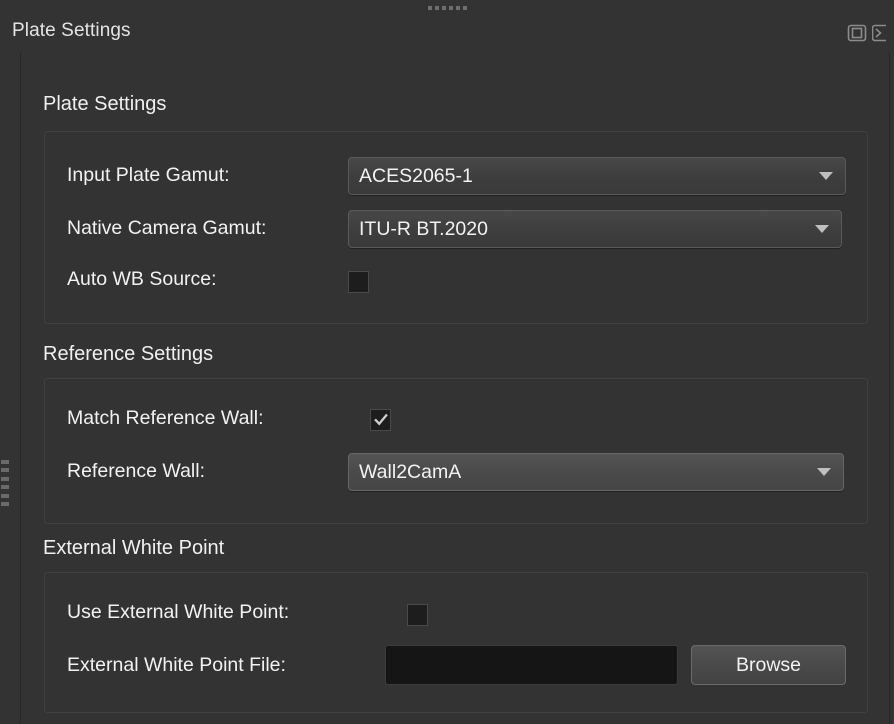  Describe the element at coordinates (128, 354) in the screenshot. I see `section-heading-reference-settings: Reference Settings` at that location.